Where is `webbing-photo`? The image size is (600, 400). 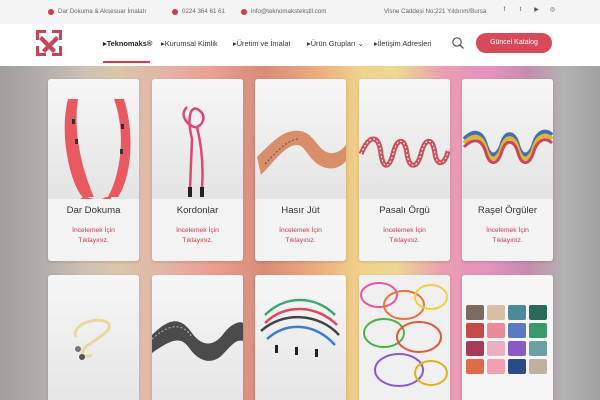
webbing-photo is located at coordinates (93, 142).